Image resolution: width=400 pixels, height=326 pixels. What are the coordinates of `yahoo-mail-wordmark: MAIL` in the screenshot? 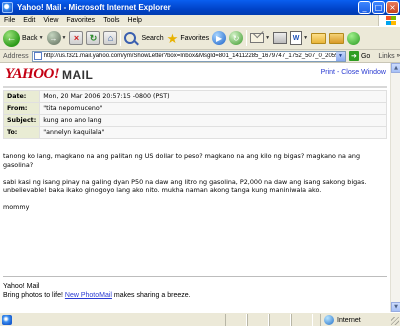 It's located at (78, 75).